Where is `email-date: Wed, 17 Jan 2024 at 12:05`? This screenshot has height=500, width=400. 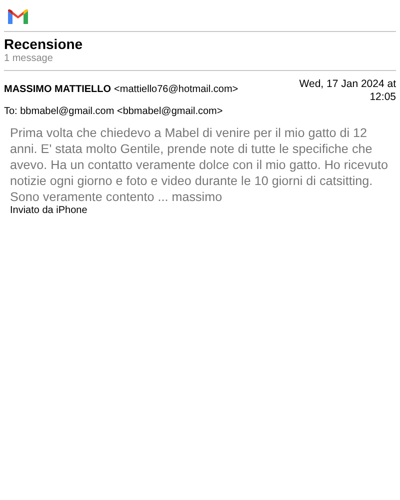
email-date: Wed, 17 Jan 2024 at 12:05 is located at coordinates (347, 91).